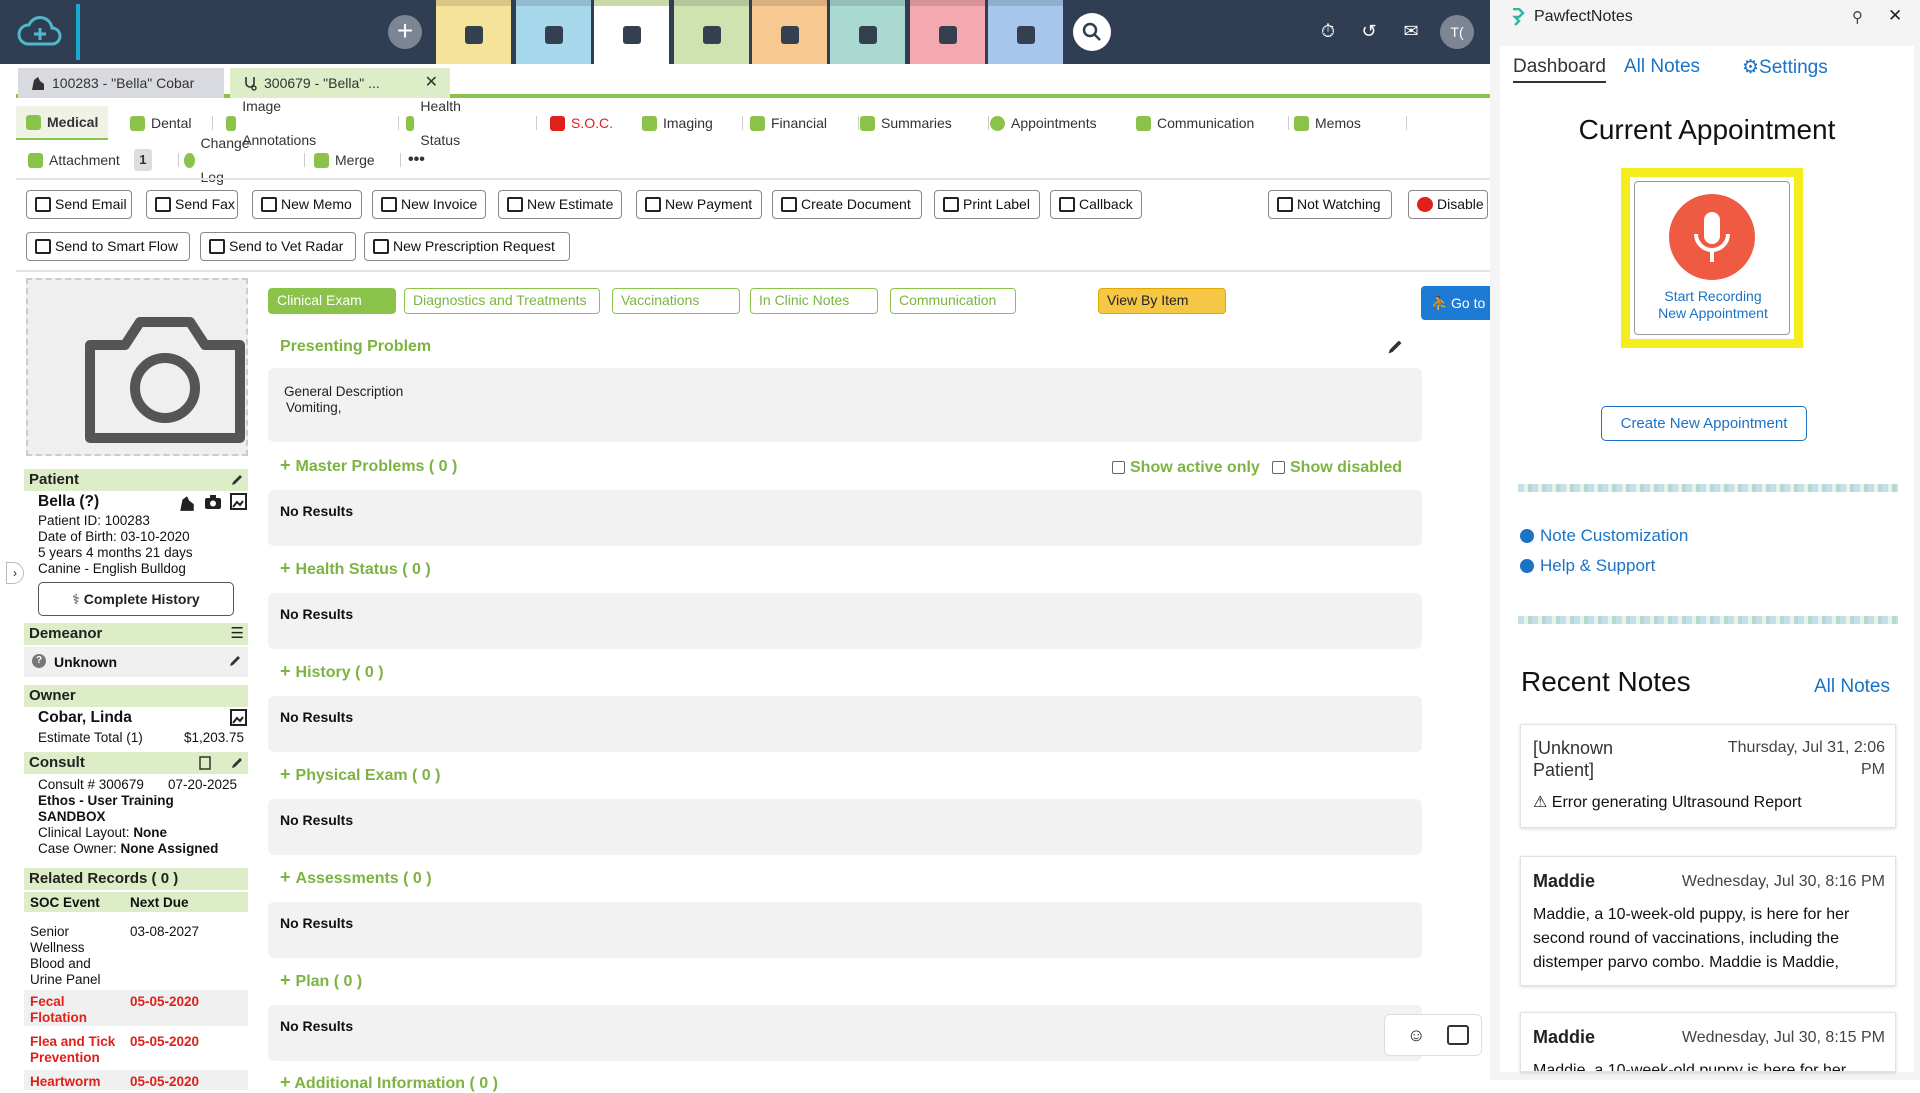 This screenshot has width=1920, height=1093. Describe the element at coordinates (847, 204) in the screenshot. I see `create-document-button: Create Document` at that location.